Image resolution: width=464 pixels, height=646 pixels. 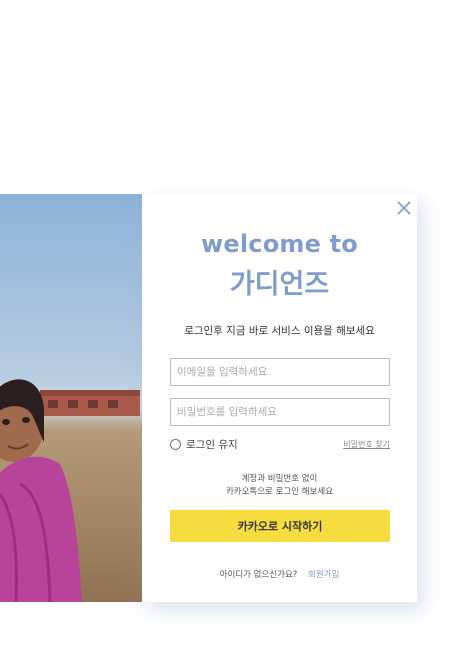 What do you see at coordinates (280, 526) in the screenshot?
I see `kakao-login-button: 카카오로 시작하기` at bounding box center [280, 526].